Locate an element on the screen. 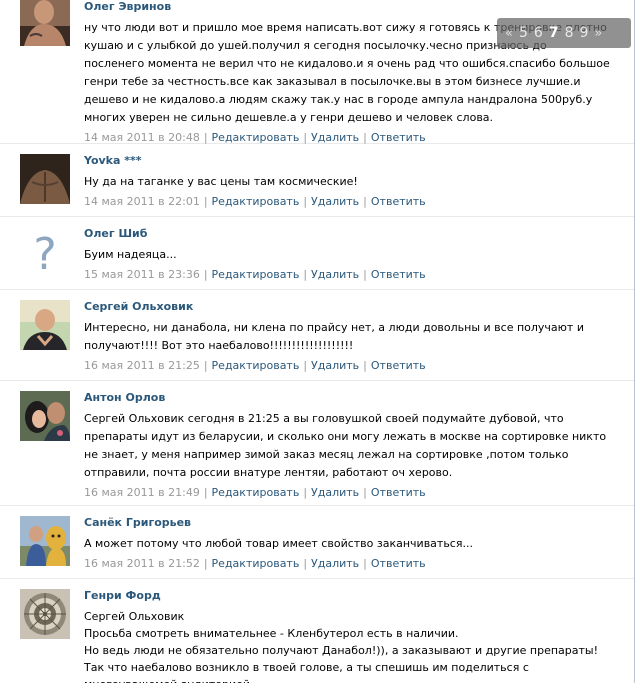 The image size is (640, 683). comment-author-link: Антон Орлов is located at coordinates (347, 398).